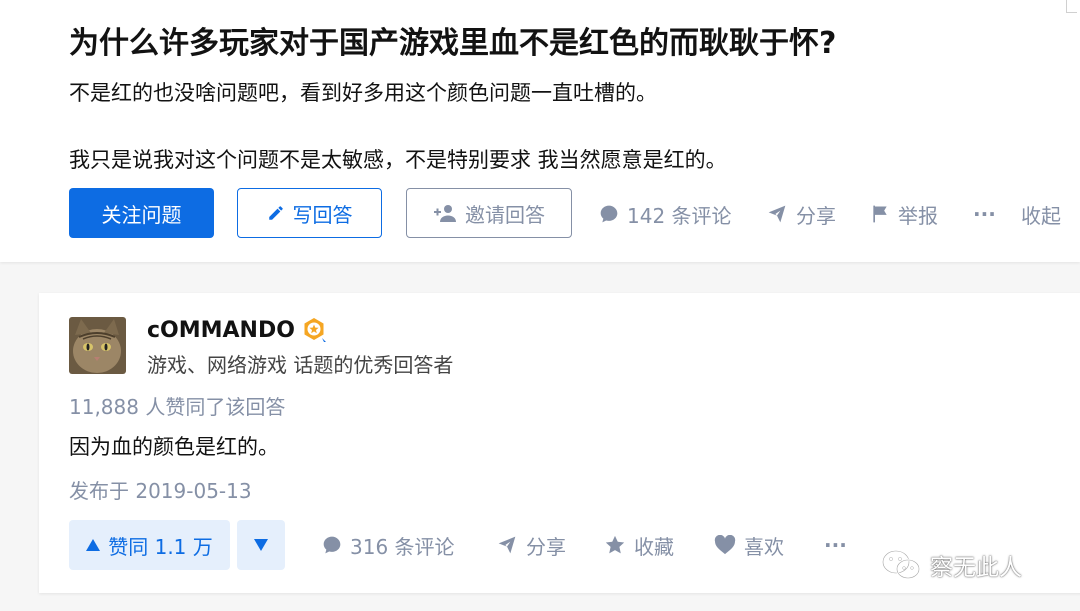 The image size is (1080, 611). Describe the element at coordinates (976, 568) in the screenshot. I see `watermark-text: 察无此人` at that location.